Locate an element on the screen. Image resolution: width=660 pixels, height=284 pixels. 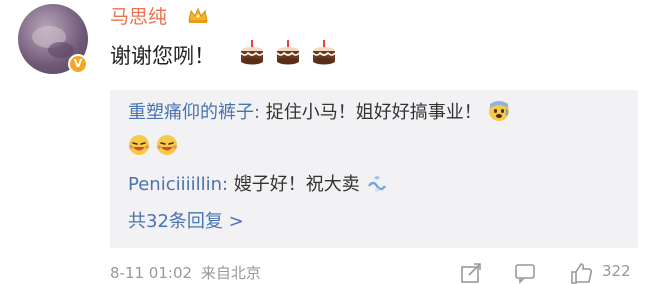
v-badge-icon: V is located at coordinates (78, 64).